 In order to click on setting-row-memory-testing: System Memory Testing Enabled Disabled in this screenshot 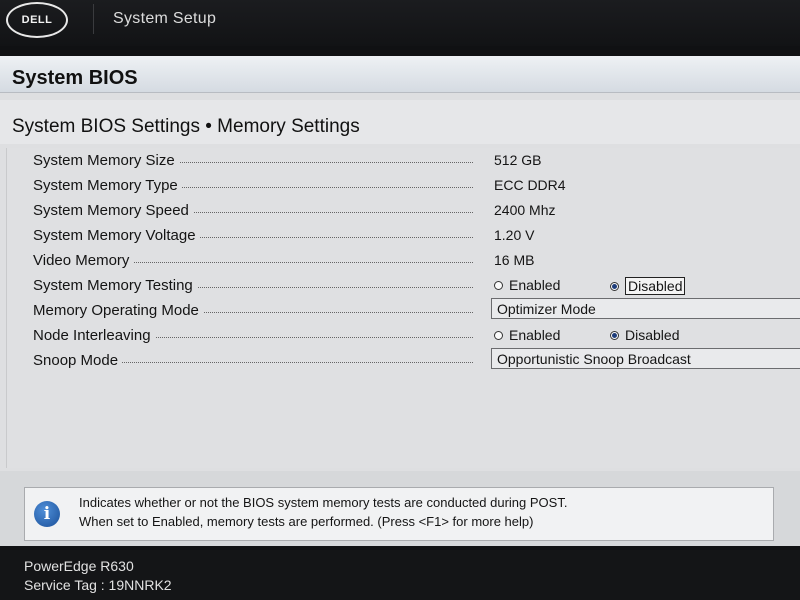, I will do `click(403, 285)`.